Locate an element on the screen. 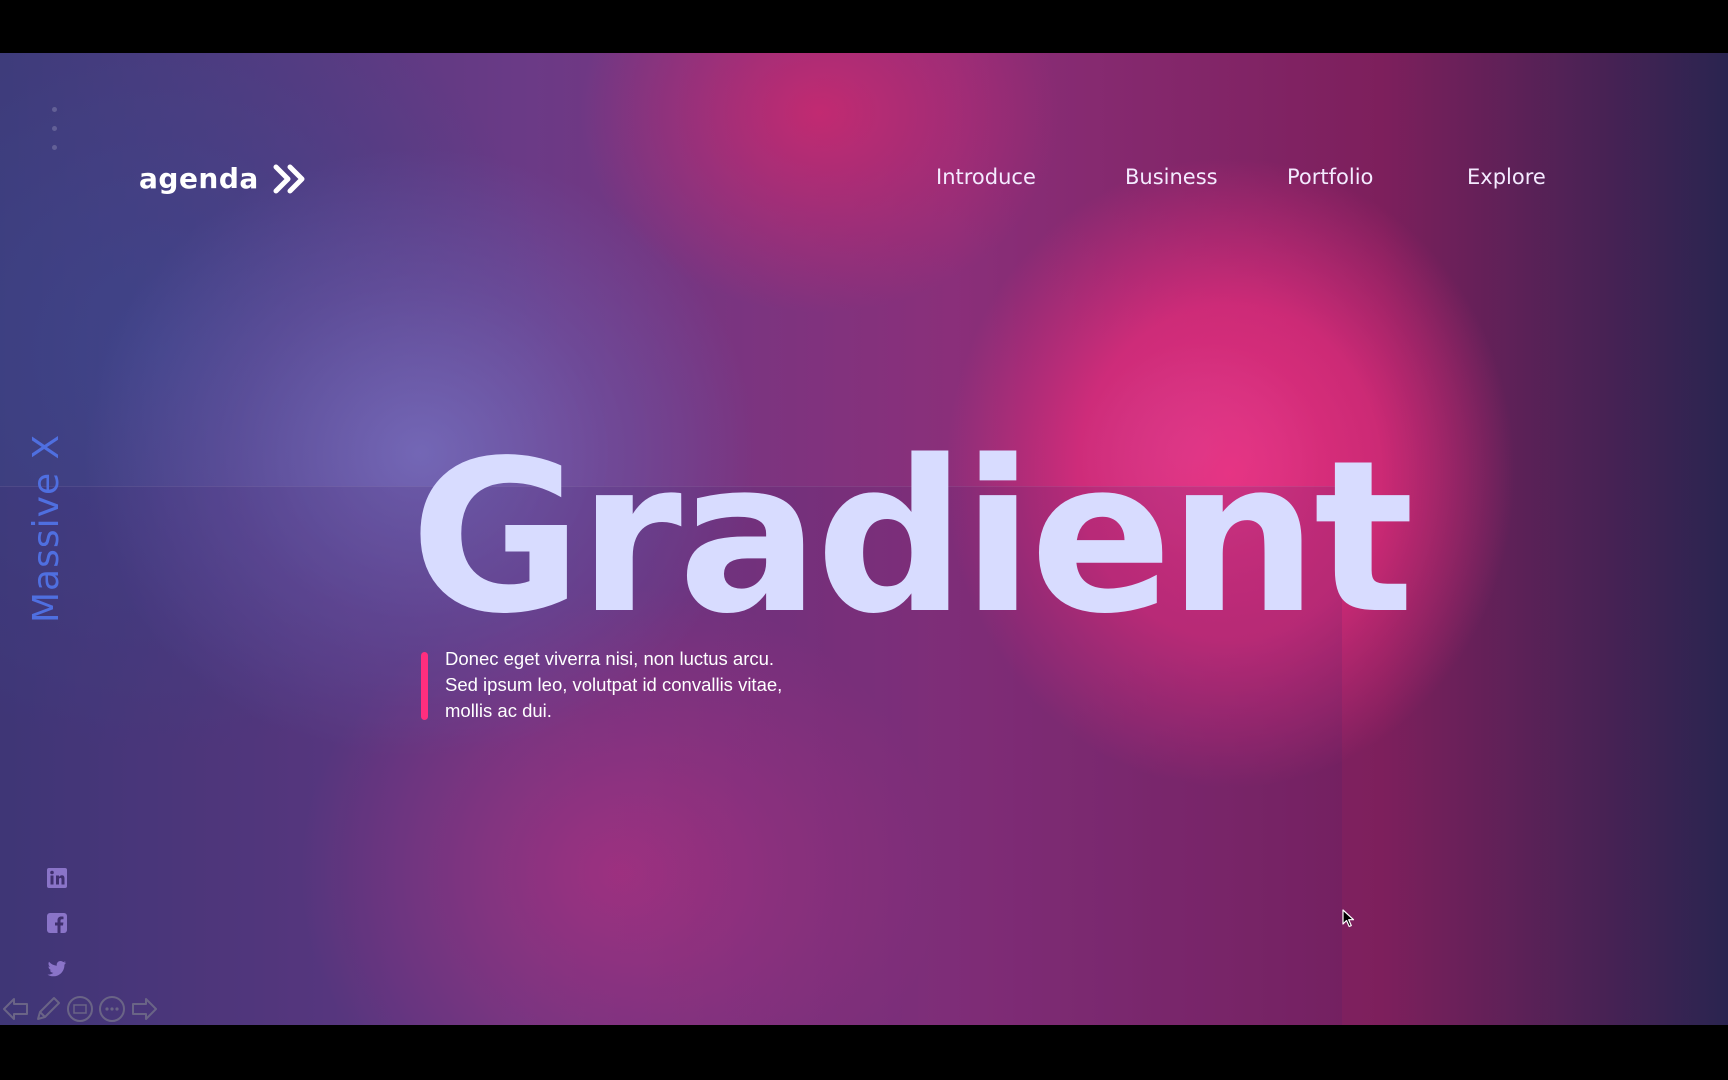  more-options-button is located at coordinates (112, 1009).